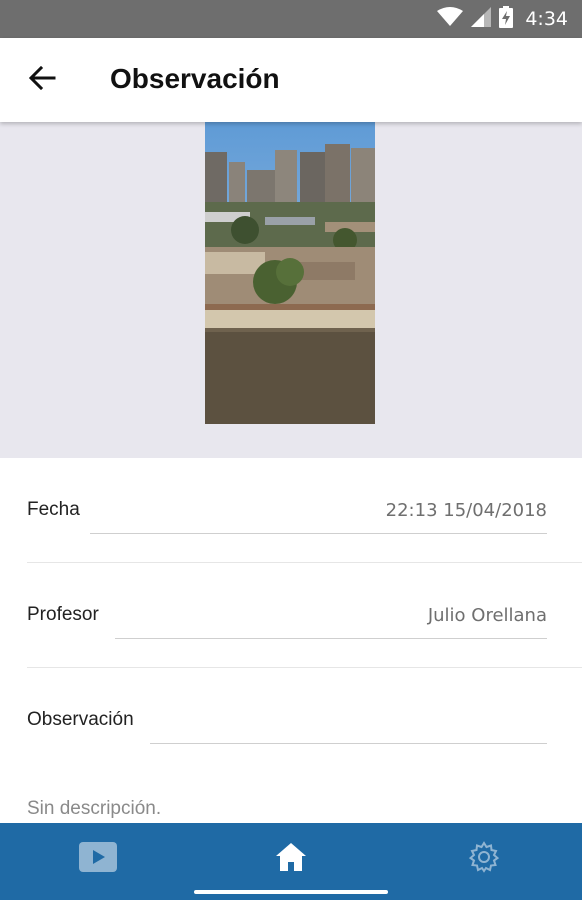 The width and height of the screenshot is (582, 900). Describe the element at coordinates (53, 509) in the screenshot. I see `fecha-label: Fecha` at that location.